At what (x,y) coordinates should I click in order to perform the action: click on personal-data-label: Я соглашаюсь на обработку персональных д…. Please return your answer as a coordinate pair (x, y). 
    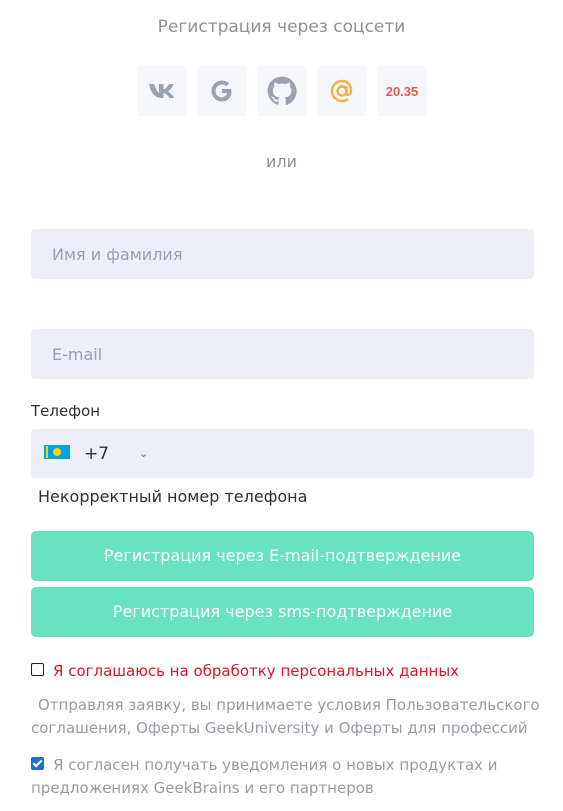
    Looking at the image, I should click on (256, 671).